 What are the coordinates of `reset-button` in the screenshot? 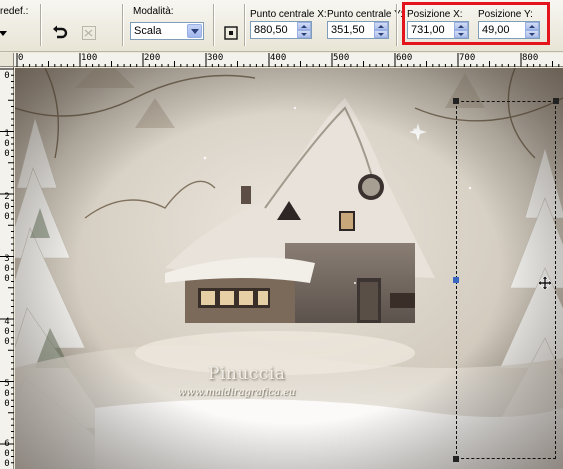 It's located at (89, 33).